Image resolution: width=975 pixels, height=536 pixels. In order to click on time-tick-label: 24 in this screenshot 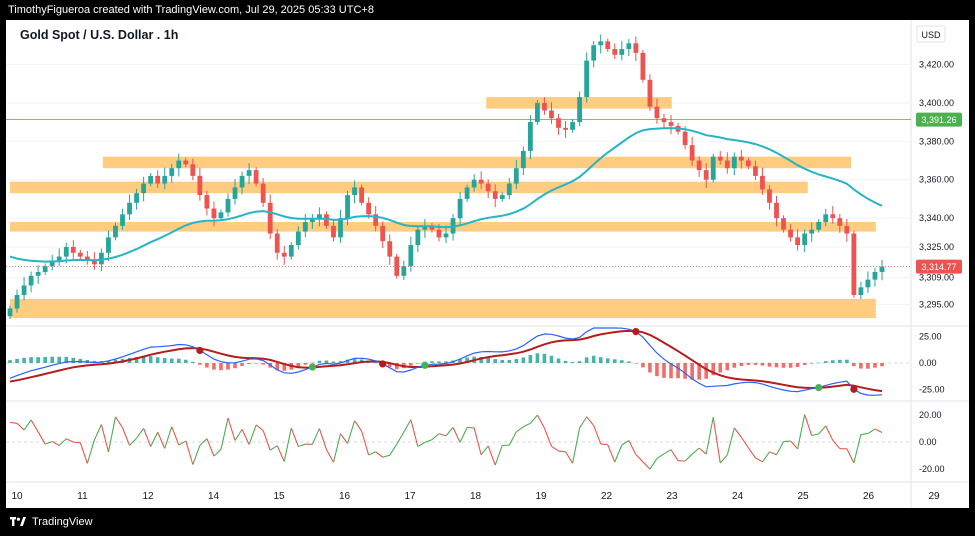, I will do `click(738, 496)`.